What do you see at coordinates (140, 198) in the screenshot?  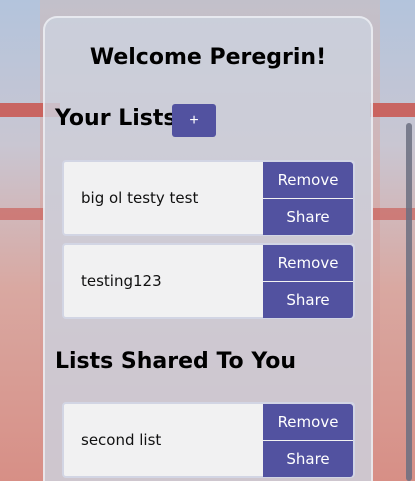 I see `list-name: big ol testy test` at bounding box center [140, 198].